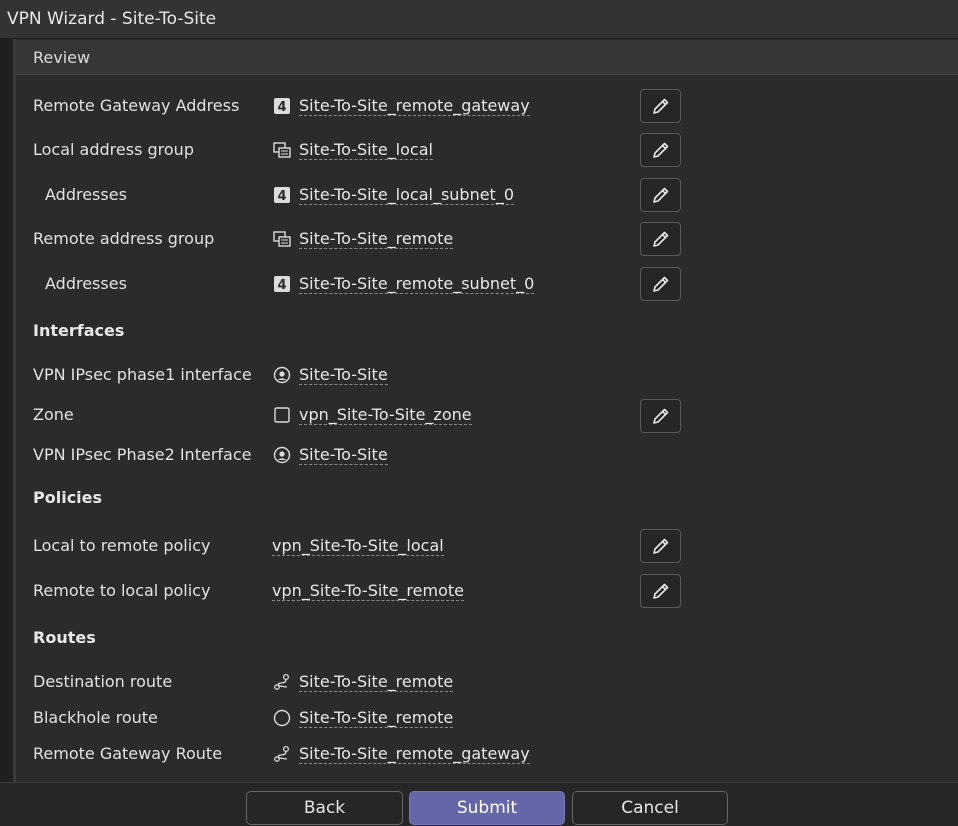 This screenshot has width=958, height=826. I want to click on row-phase2-interface: VPN IPsec Phase2 Interface Site-To-Site, so click(487, 456).